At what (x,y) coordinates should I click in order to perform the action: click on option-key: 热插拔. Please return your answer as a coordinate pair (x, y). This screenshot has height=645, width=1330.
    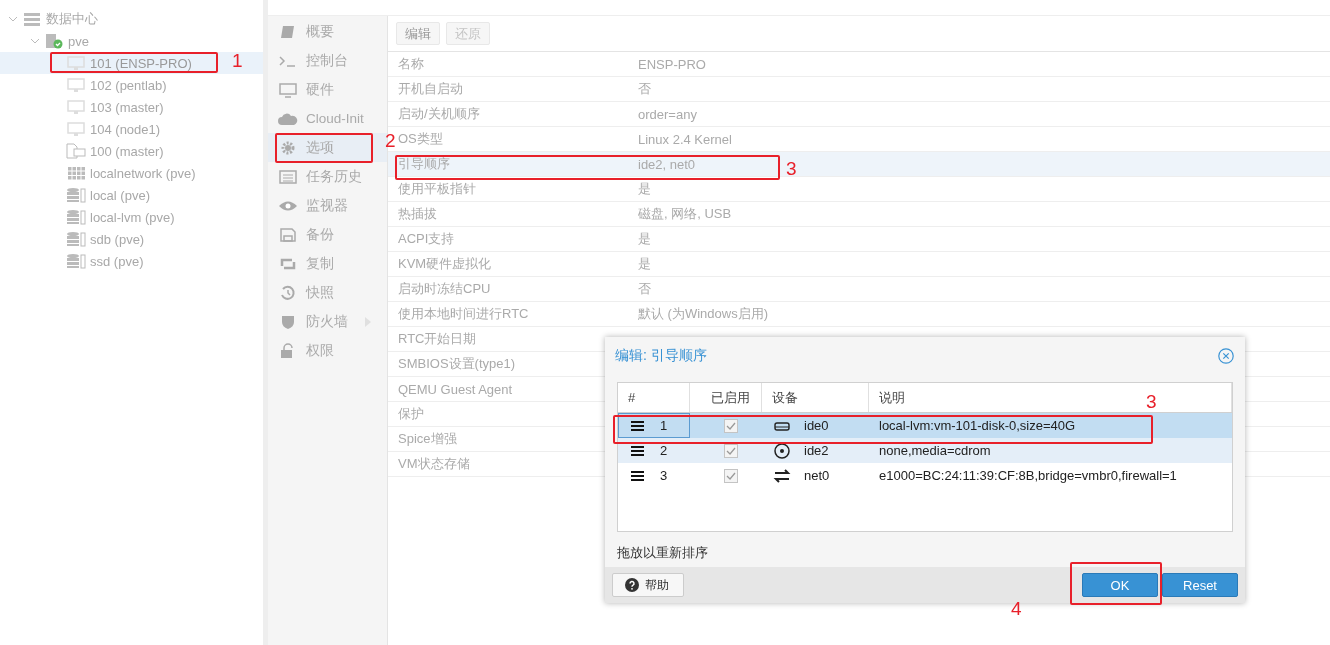
    Looking at the image, I should click on (518, 214).